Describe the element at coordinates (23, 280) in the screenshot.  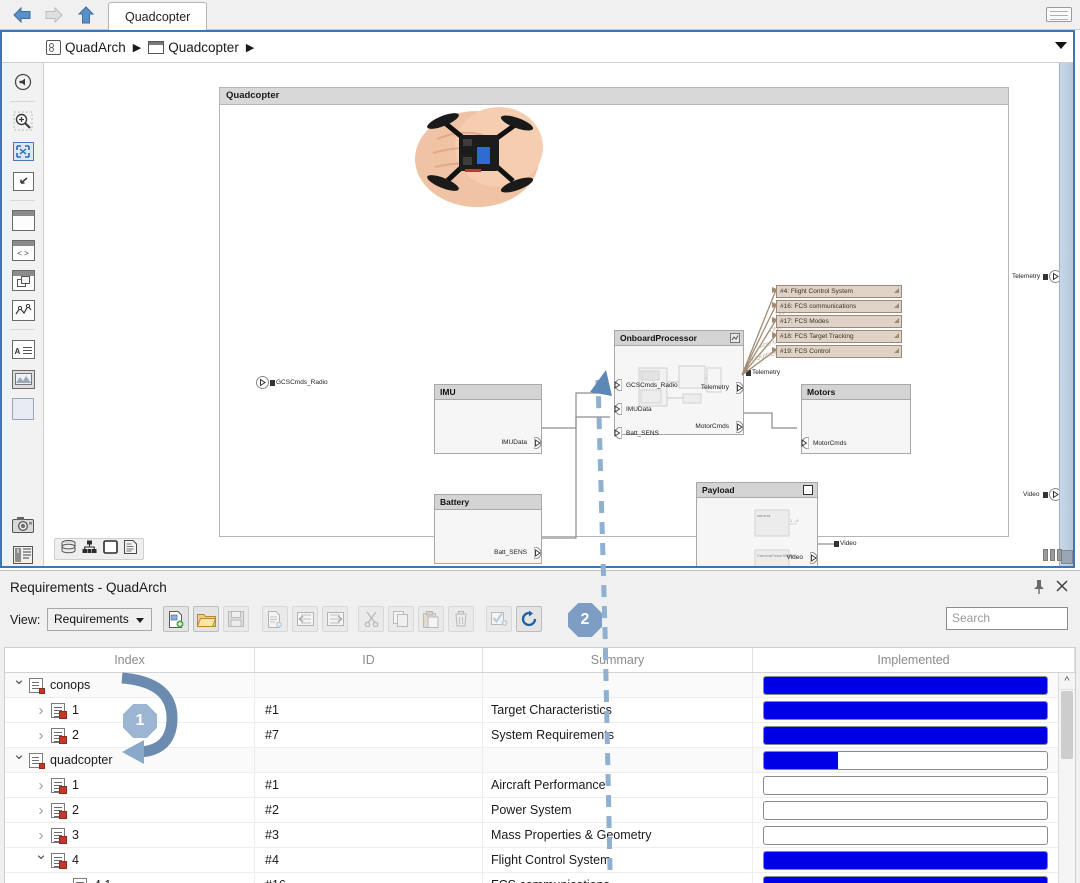
I see `palette-variant-block-icon` at that location.